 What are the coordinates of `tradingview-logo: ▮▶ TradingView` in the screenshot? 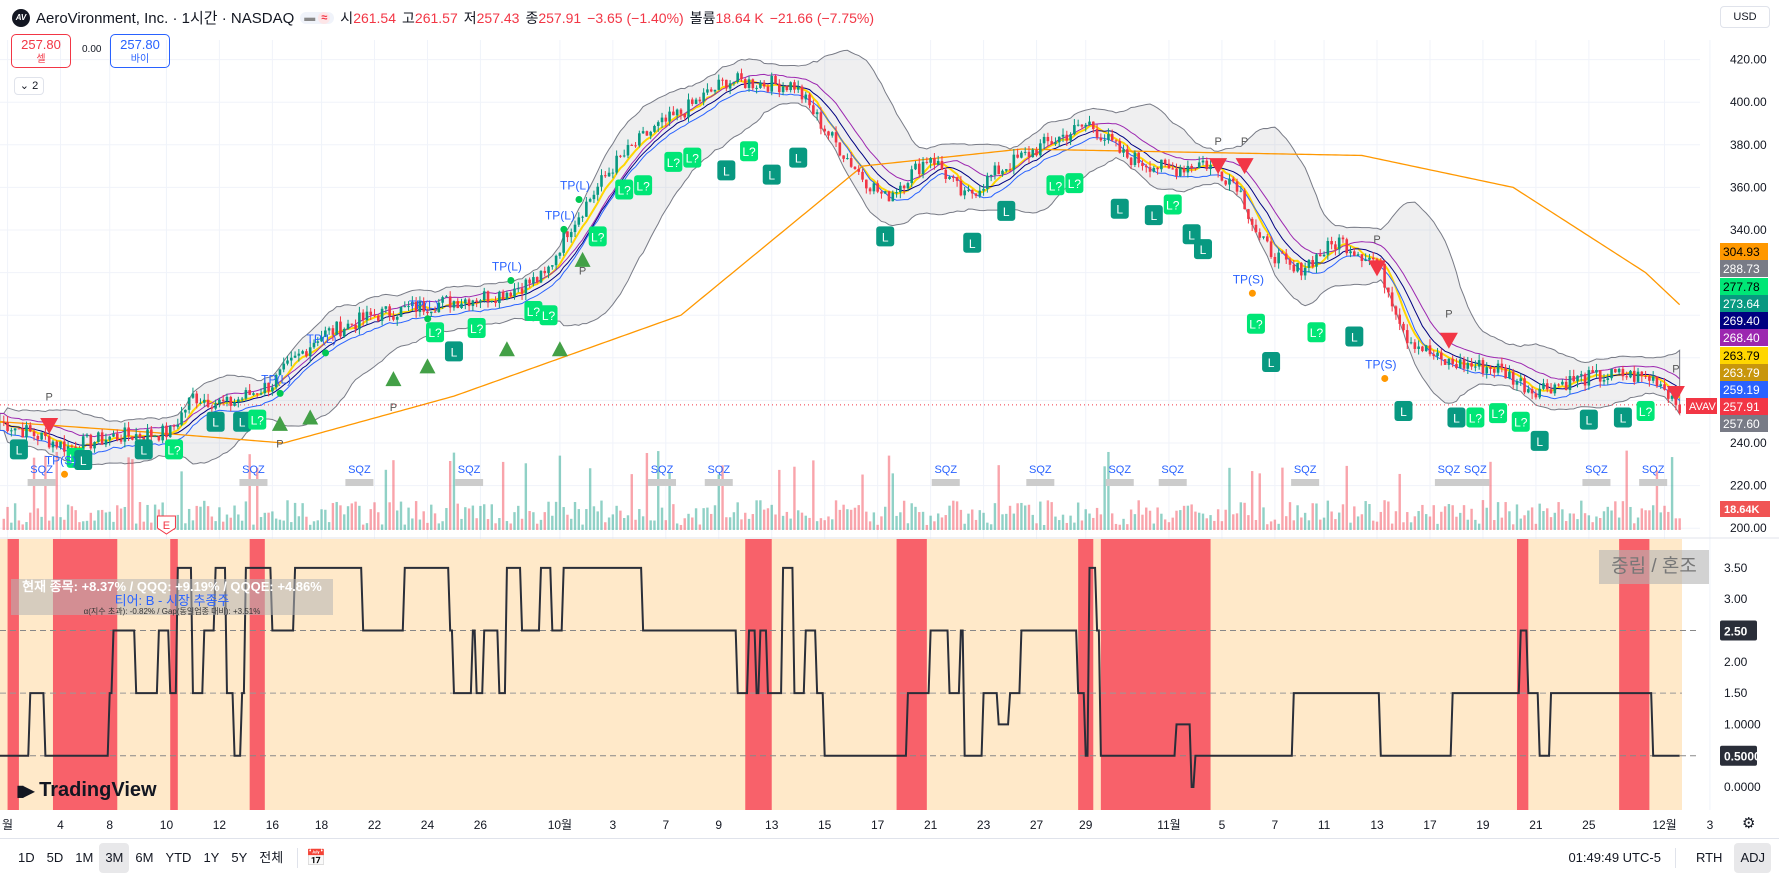 It's located at (86, 790).